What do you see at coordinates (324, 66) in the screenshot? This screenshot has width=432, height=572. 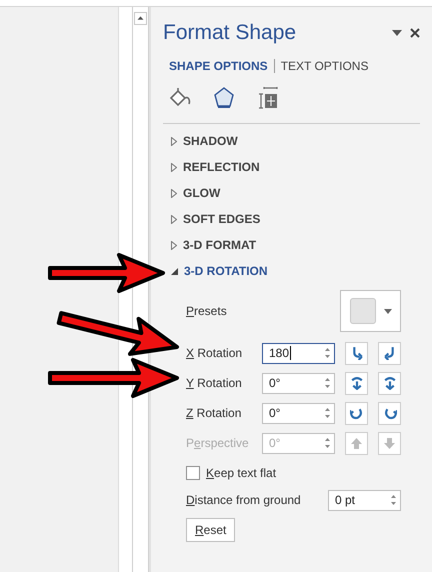 I see `options-tab: TEXT OPTIONS` at bounding box center [324, 66].